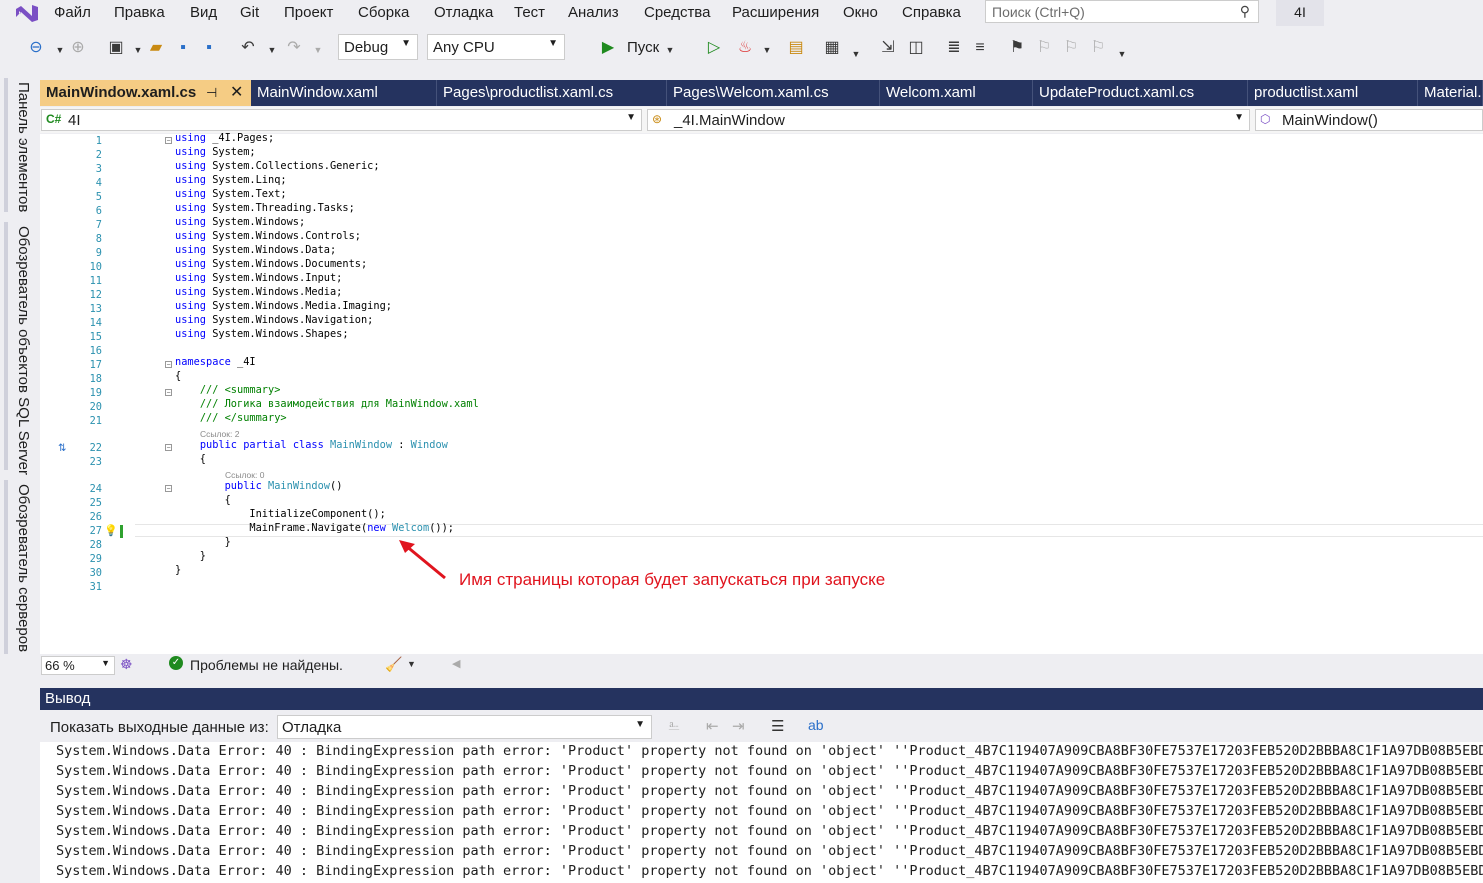 Image resolution: width=1483 pixels, height=883 pixels. What do you see at coordinates (78, 48) in the screenshot?
I see `forward-icon: ⊕` at bounding box center [78, 48].